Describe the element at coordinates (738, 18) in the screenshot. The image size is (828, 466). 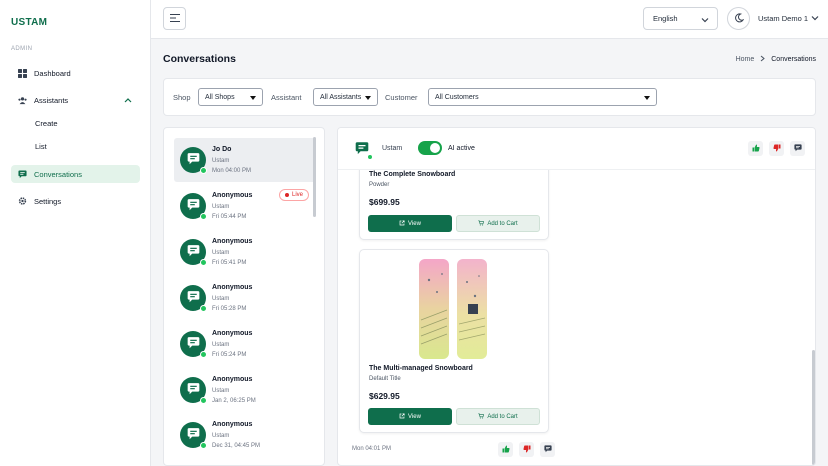
I see `theme-toggle-button` at that location.